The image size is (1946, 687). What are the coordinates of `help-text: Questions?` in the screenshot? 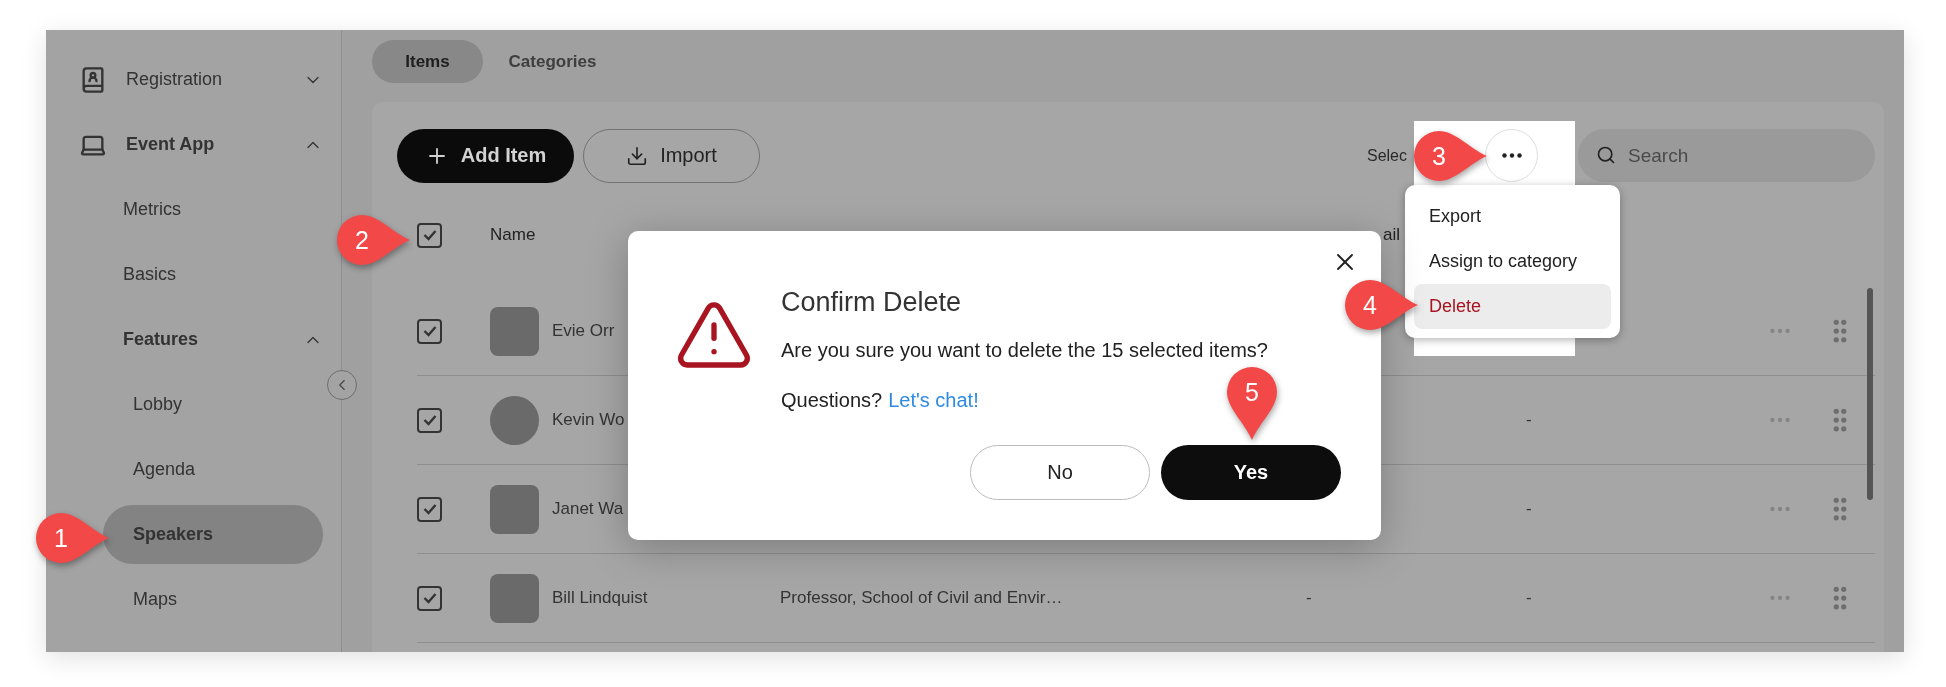 It's located at (832, 400).